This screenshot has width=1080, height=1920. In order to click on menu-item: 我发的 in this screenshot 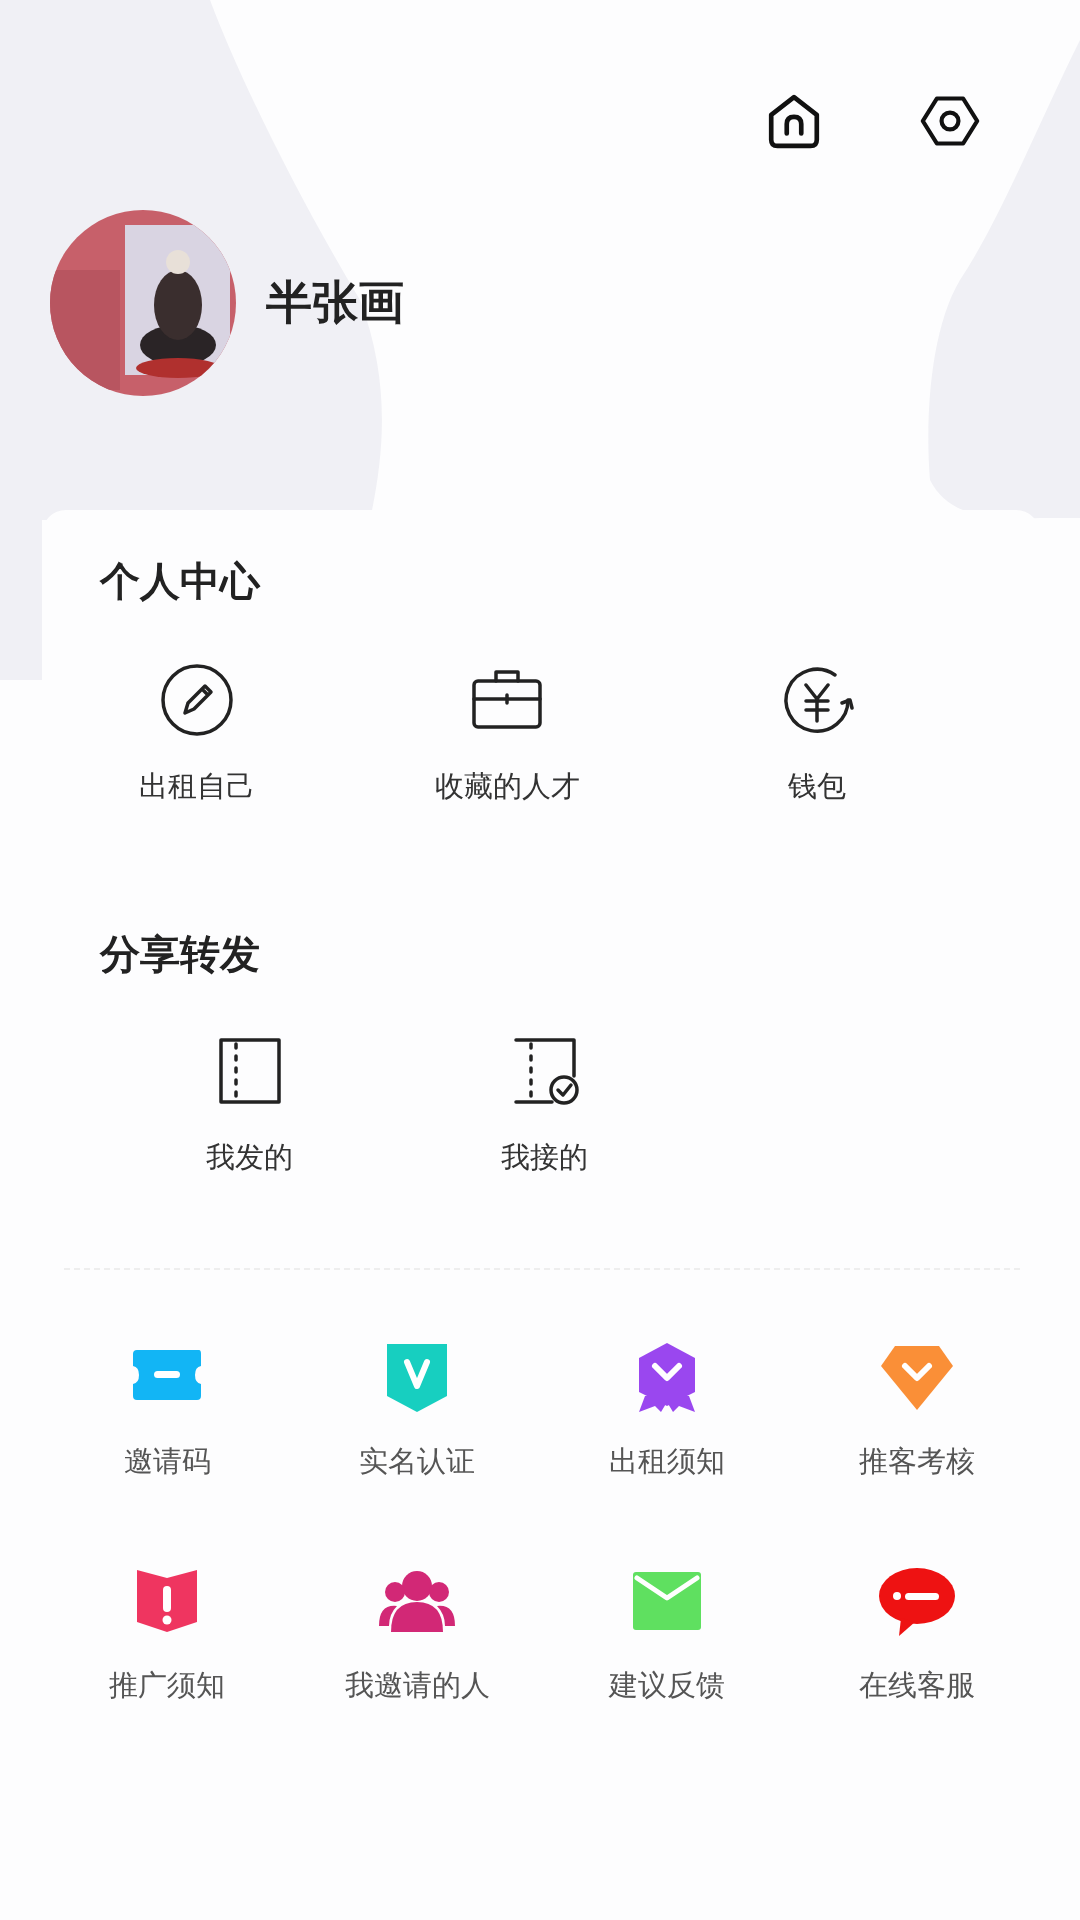, I will do `click(249, 1158)`.